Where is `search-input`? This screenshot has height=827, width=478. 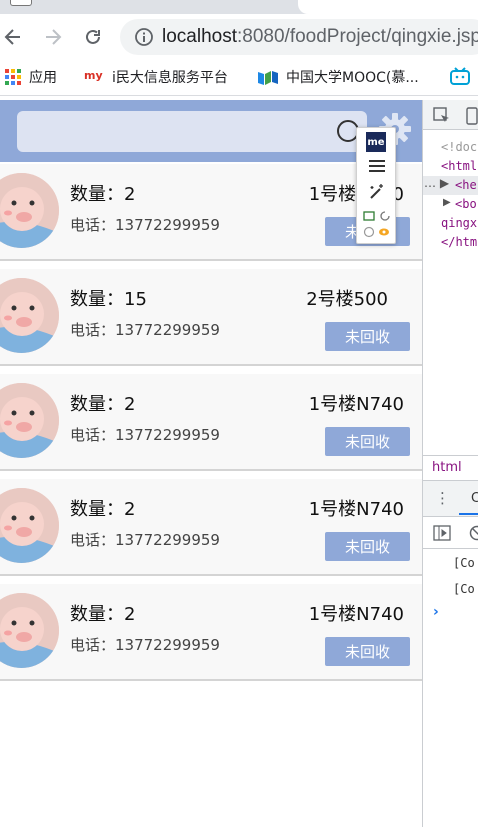 search-input is located at coordinates (192, 131).